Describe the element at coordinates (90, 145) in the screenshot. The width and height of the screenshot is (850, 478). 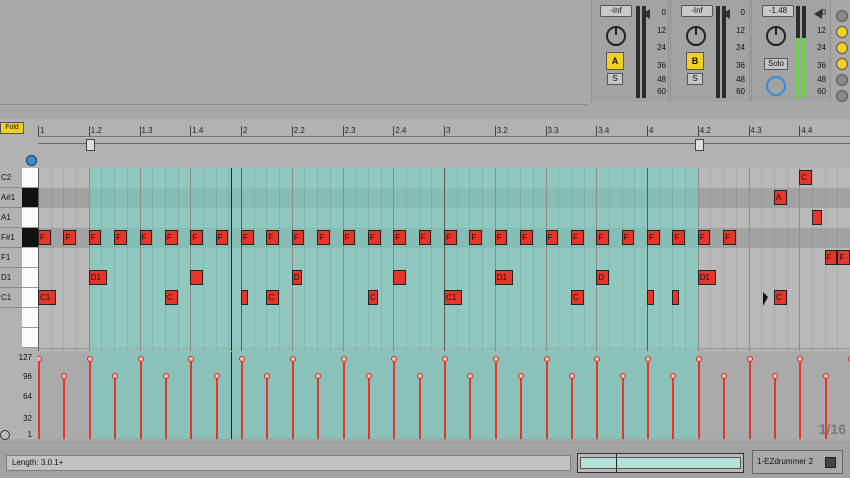
I see `loop-start-marker` at that location.